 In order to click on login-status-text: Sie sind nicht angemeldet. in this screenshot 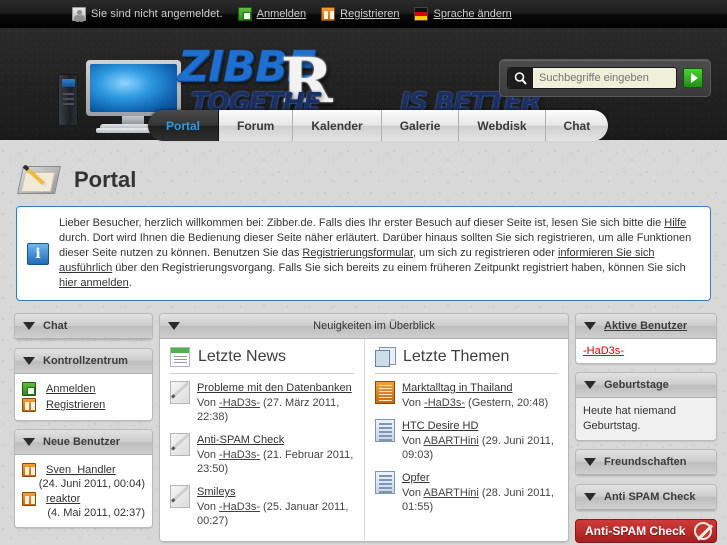, I will do `click(157, 14)`.